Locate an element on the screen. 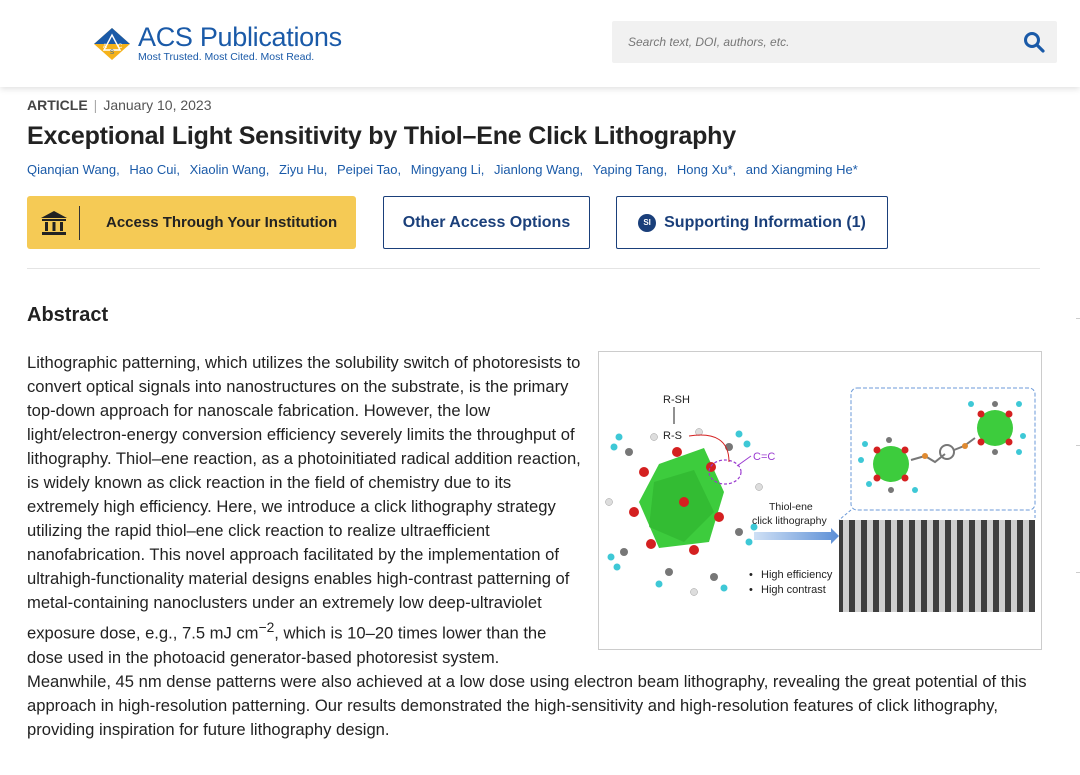 The height and width of the screenshot is (775, 1080). author-link: Peipei Tao, is located at coordinates (369, 169).